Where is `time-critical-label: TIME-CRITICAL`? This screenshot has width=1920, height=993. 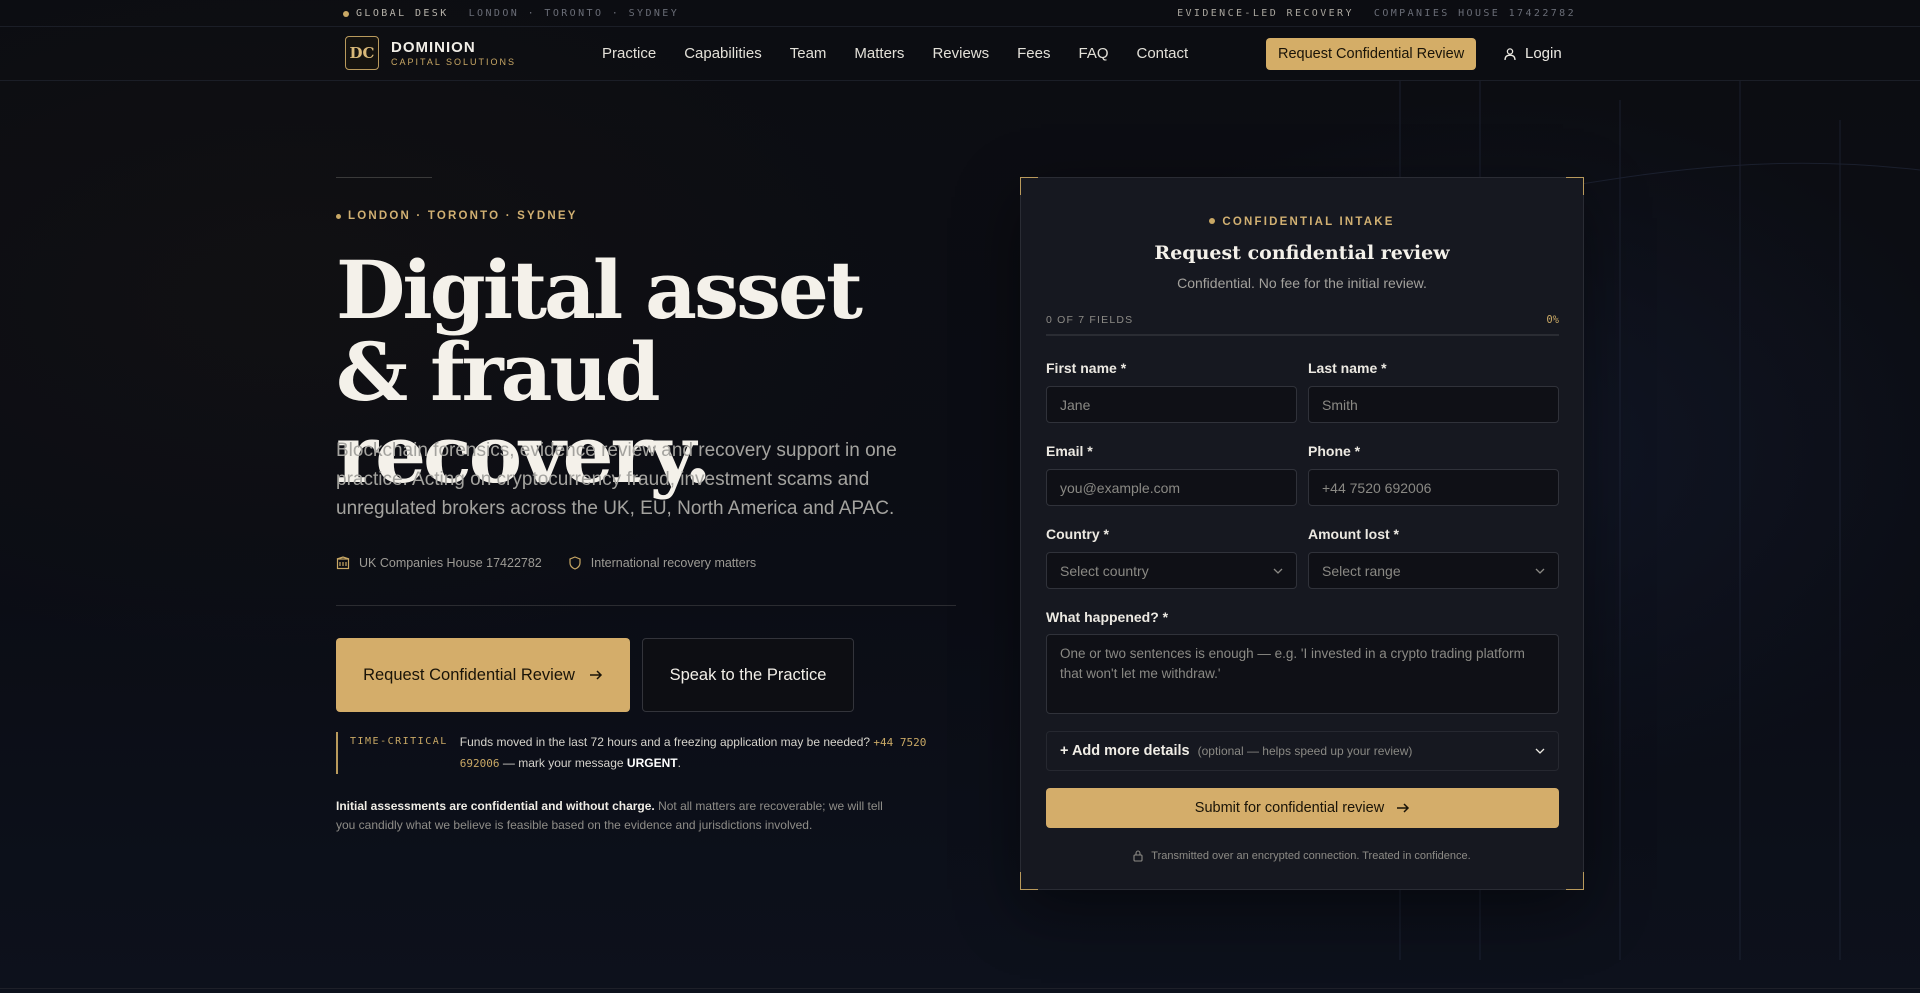 time-critical-label: TIME-CRITICAL is located at coordinates (399, 741).